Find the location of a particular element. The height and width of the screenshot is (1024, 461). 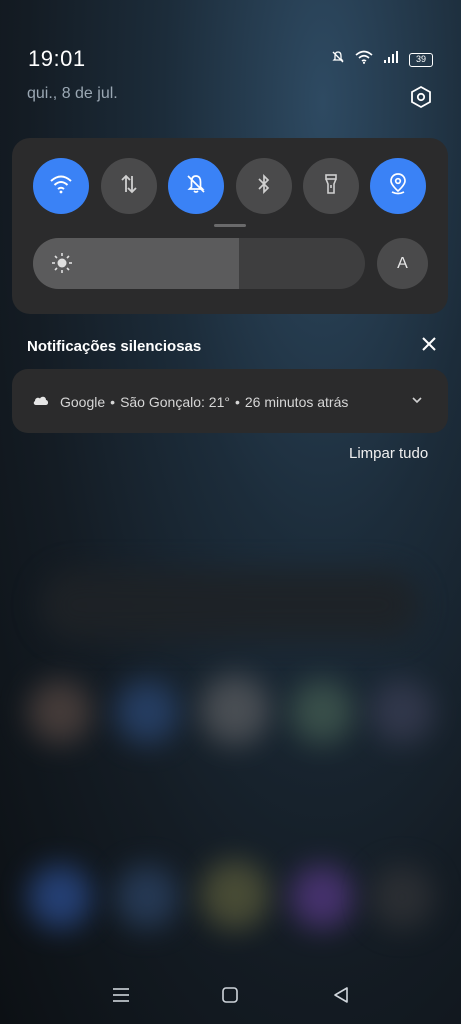

home-icon is located at coordinates (230, 997).